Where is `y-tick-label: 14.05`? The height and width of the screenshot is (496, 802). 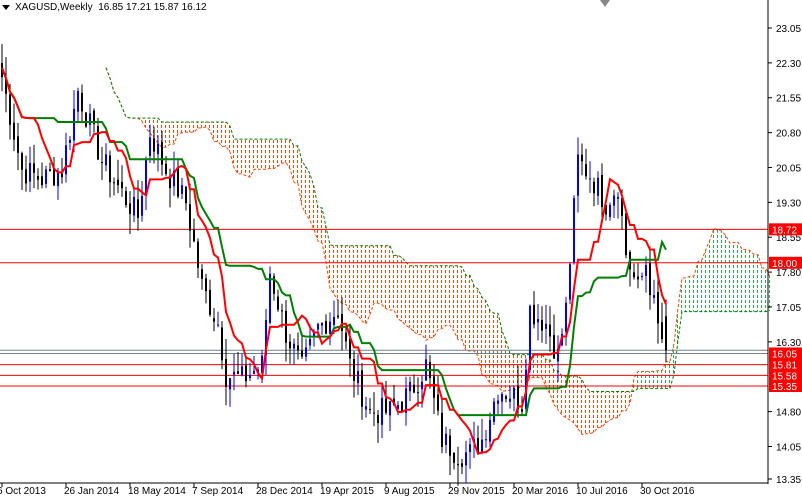
y-tick-label: 14.05 is located at coordinates (788, 447).